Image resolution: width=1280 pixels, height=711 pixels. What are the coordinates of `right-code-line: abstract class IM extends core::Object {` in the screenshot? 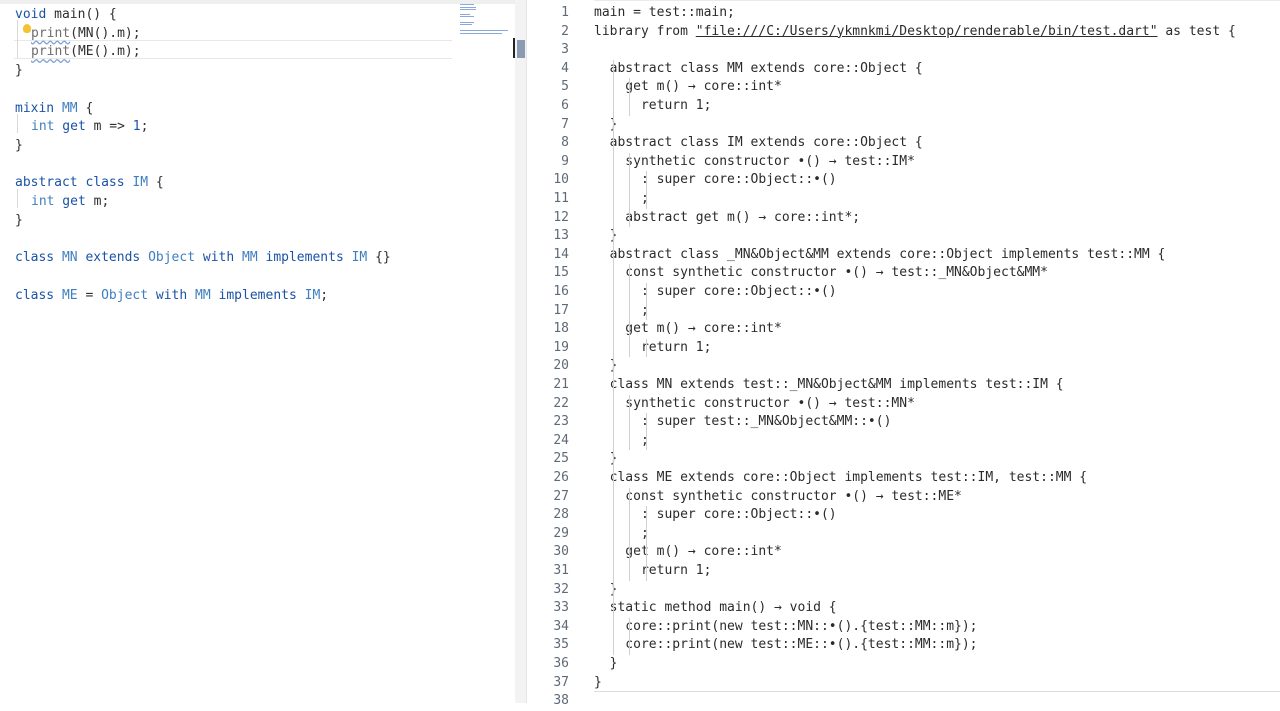 It's located at (758, 143).